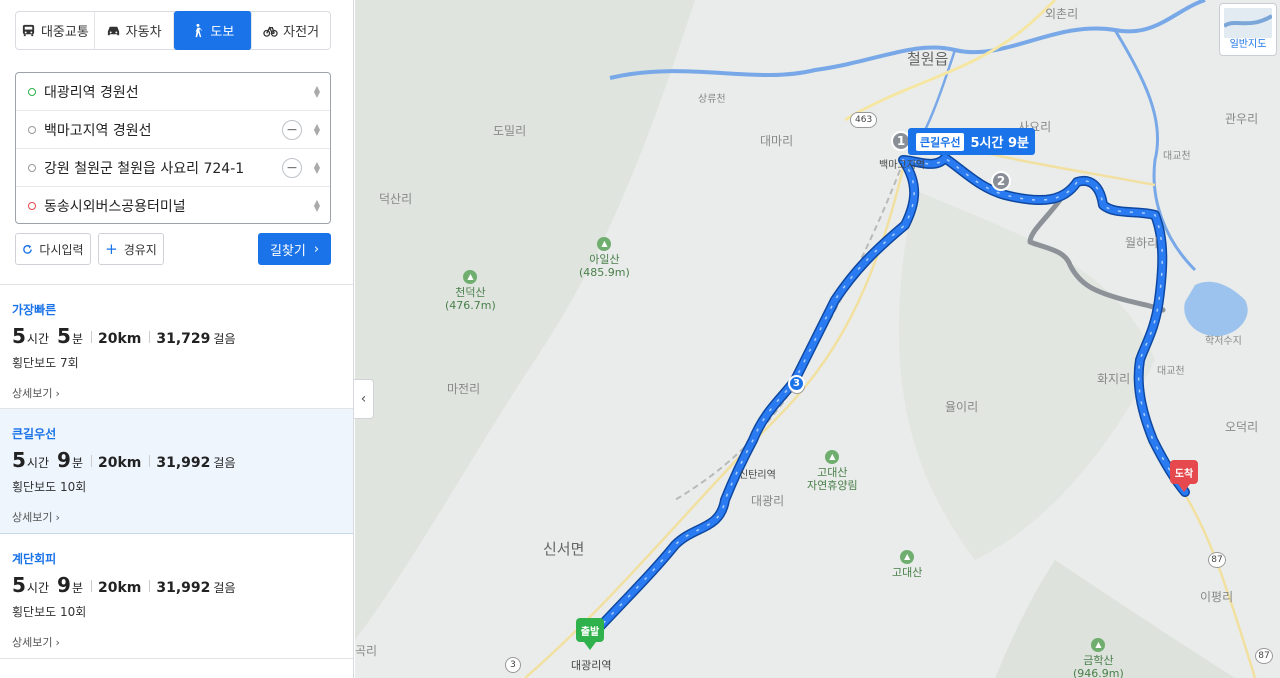 This screenshot has width=1280, height=678. Describe the element at coordinates (213, 30) in the screenshot. I see `tab-walk: 도보` at that location.